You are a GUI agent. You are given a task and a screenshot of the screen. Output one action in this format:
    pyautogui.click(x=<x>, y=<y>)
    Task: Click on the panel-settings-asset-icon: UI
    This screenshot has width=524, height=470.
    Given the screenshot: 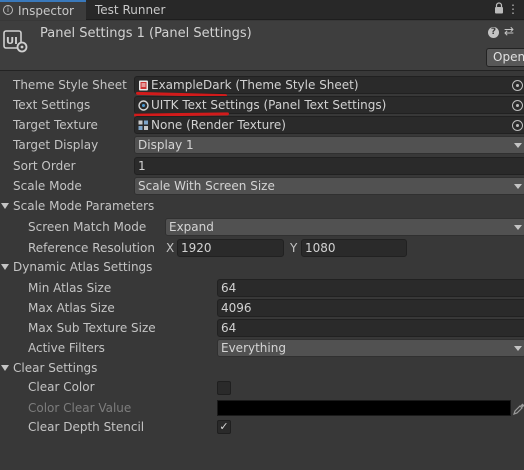 What is the action you would take?
    pyautogui.click(x=15, y=41)
    